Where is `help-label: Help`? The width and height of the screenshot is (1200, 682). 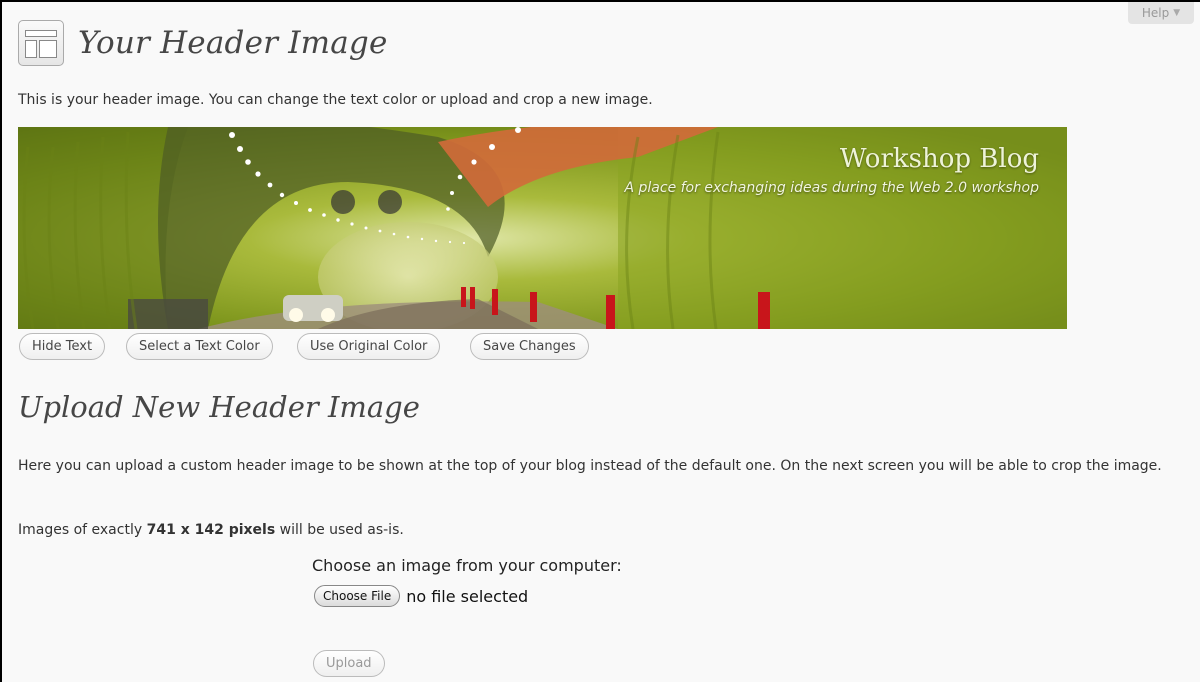
help-label: Help is located at coordinates (1155, 13).